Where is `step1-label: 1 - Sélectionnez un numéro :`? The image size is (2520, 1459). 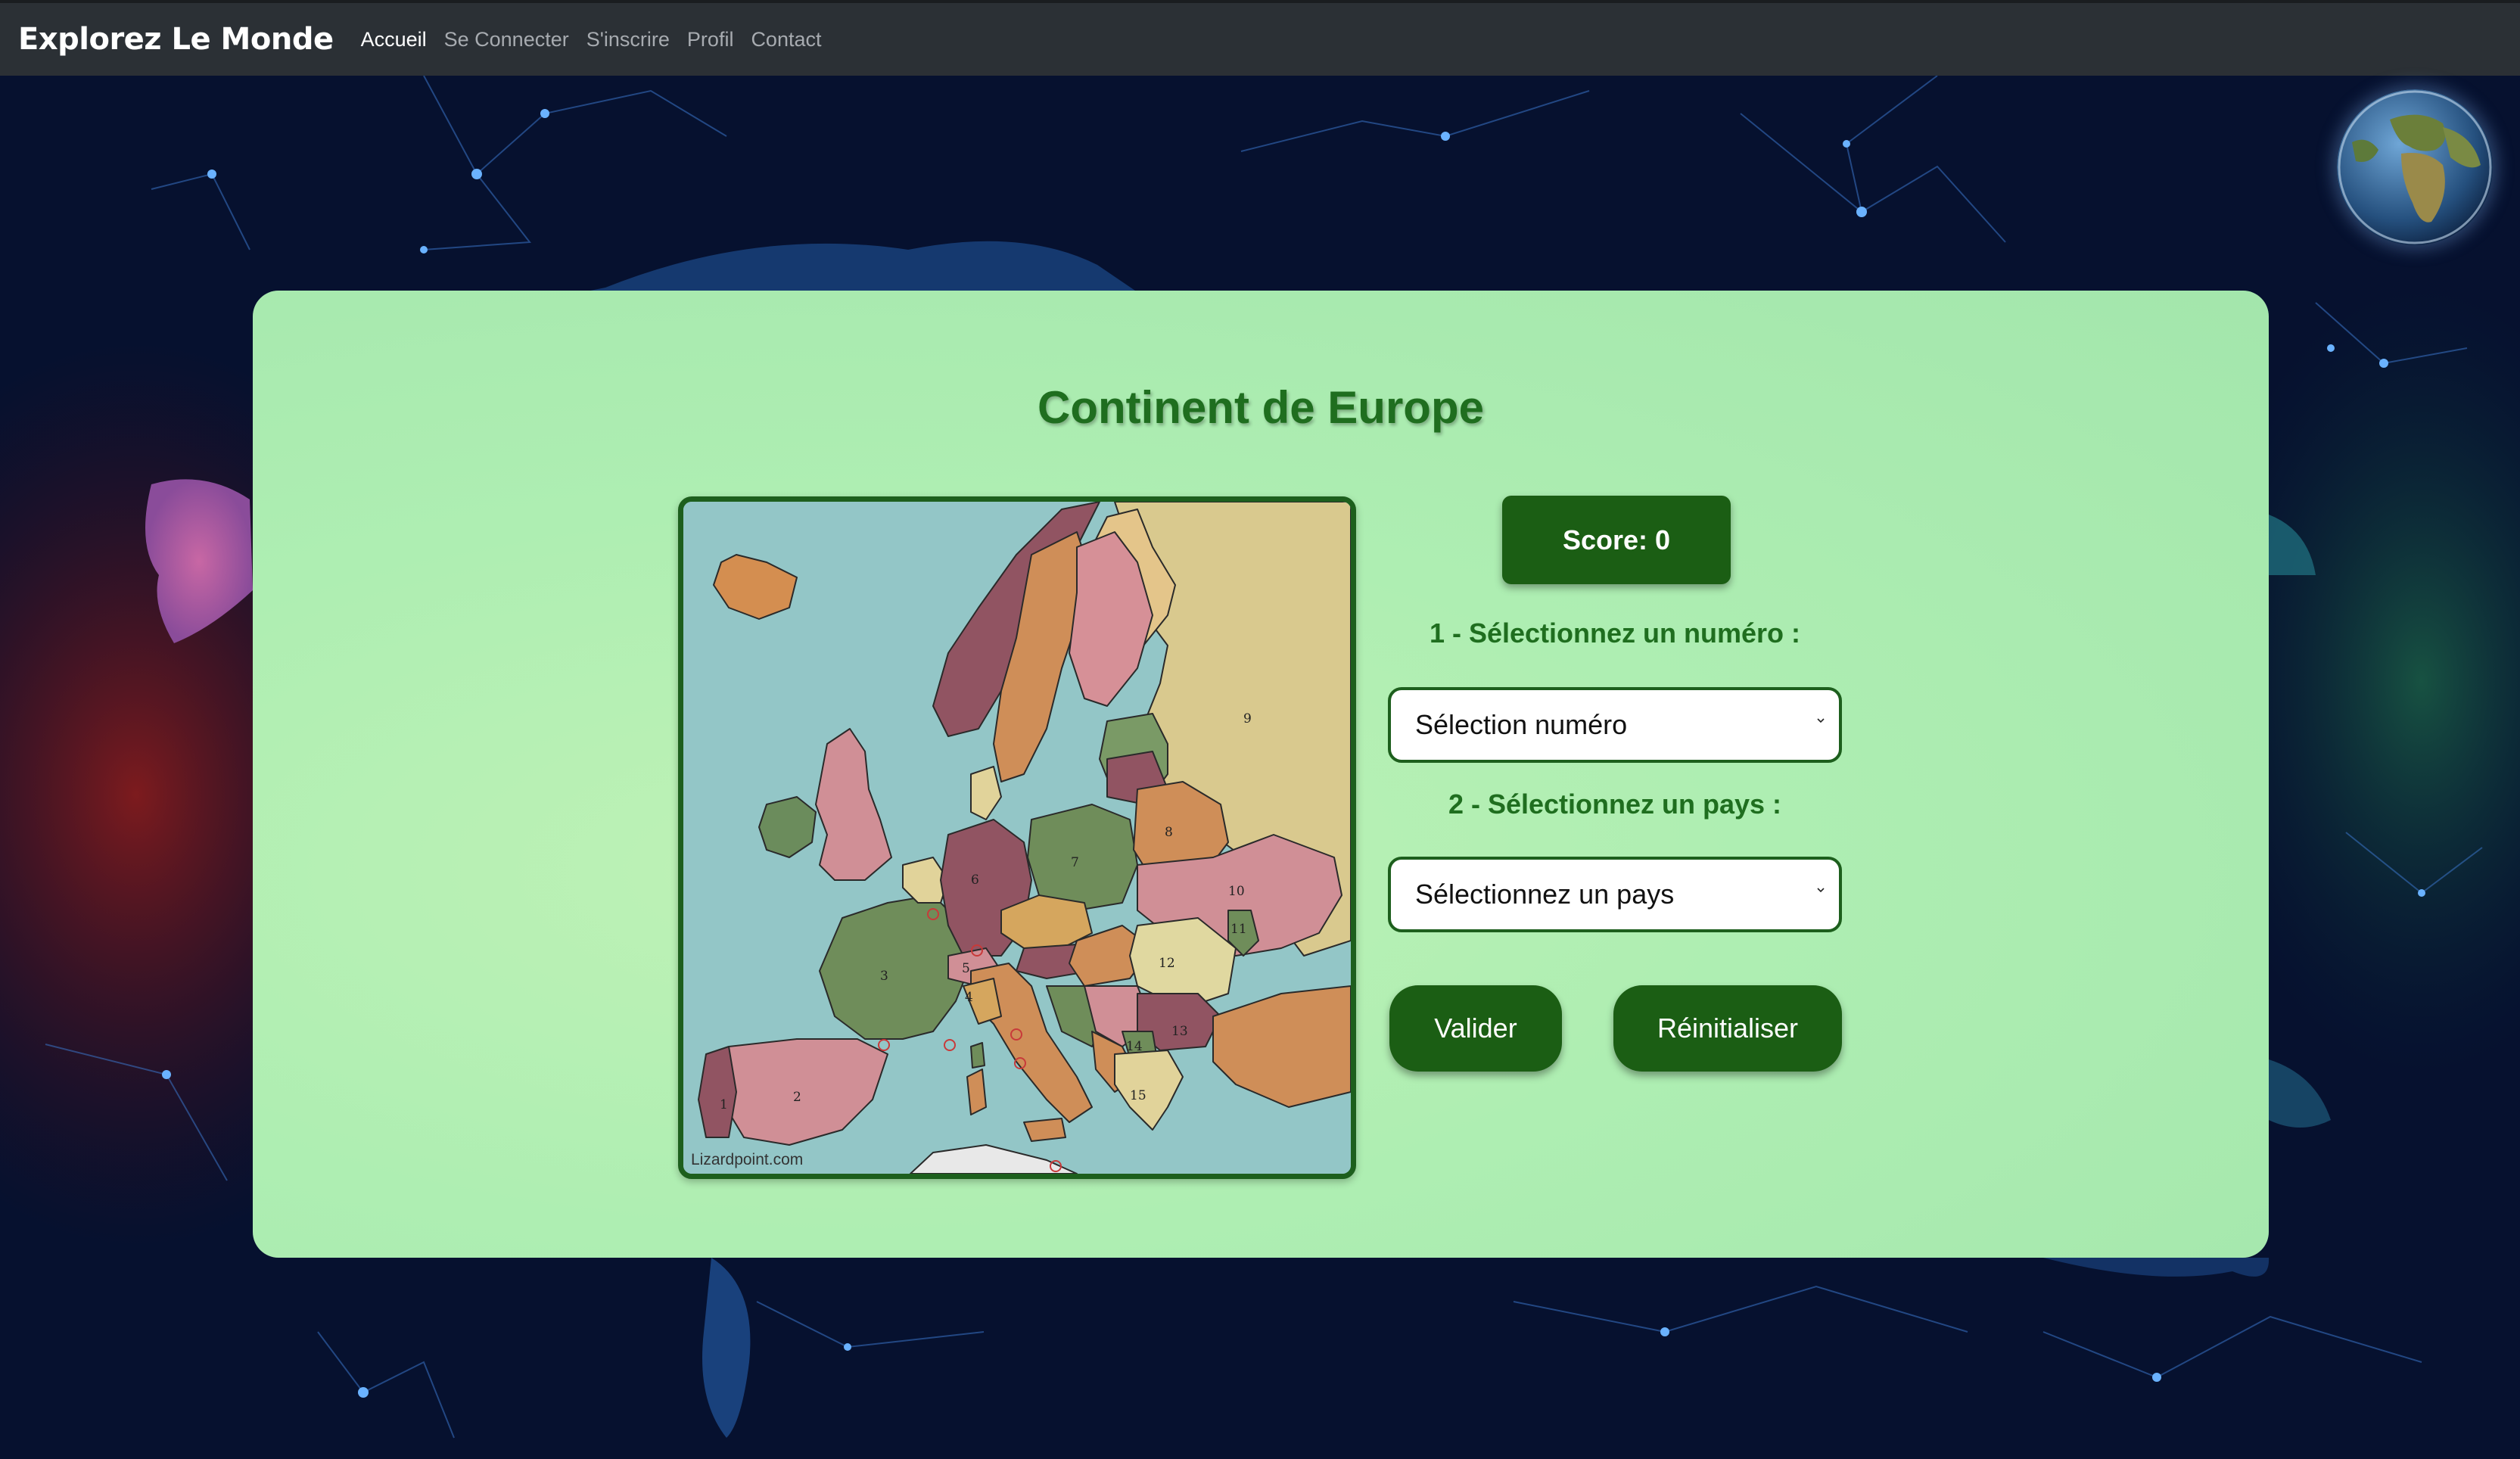
step1-label: 1 - Sélectionnez un numéro : is located at coordinates (1615, 633).